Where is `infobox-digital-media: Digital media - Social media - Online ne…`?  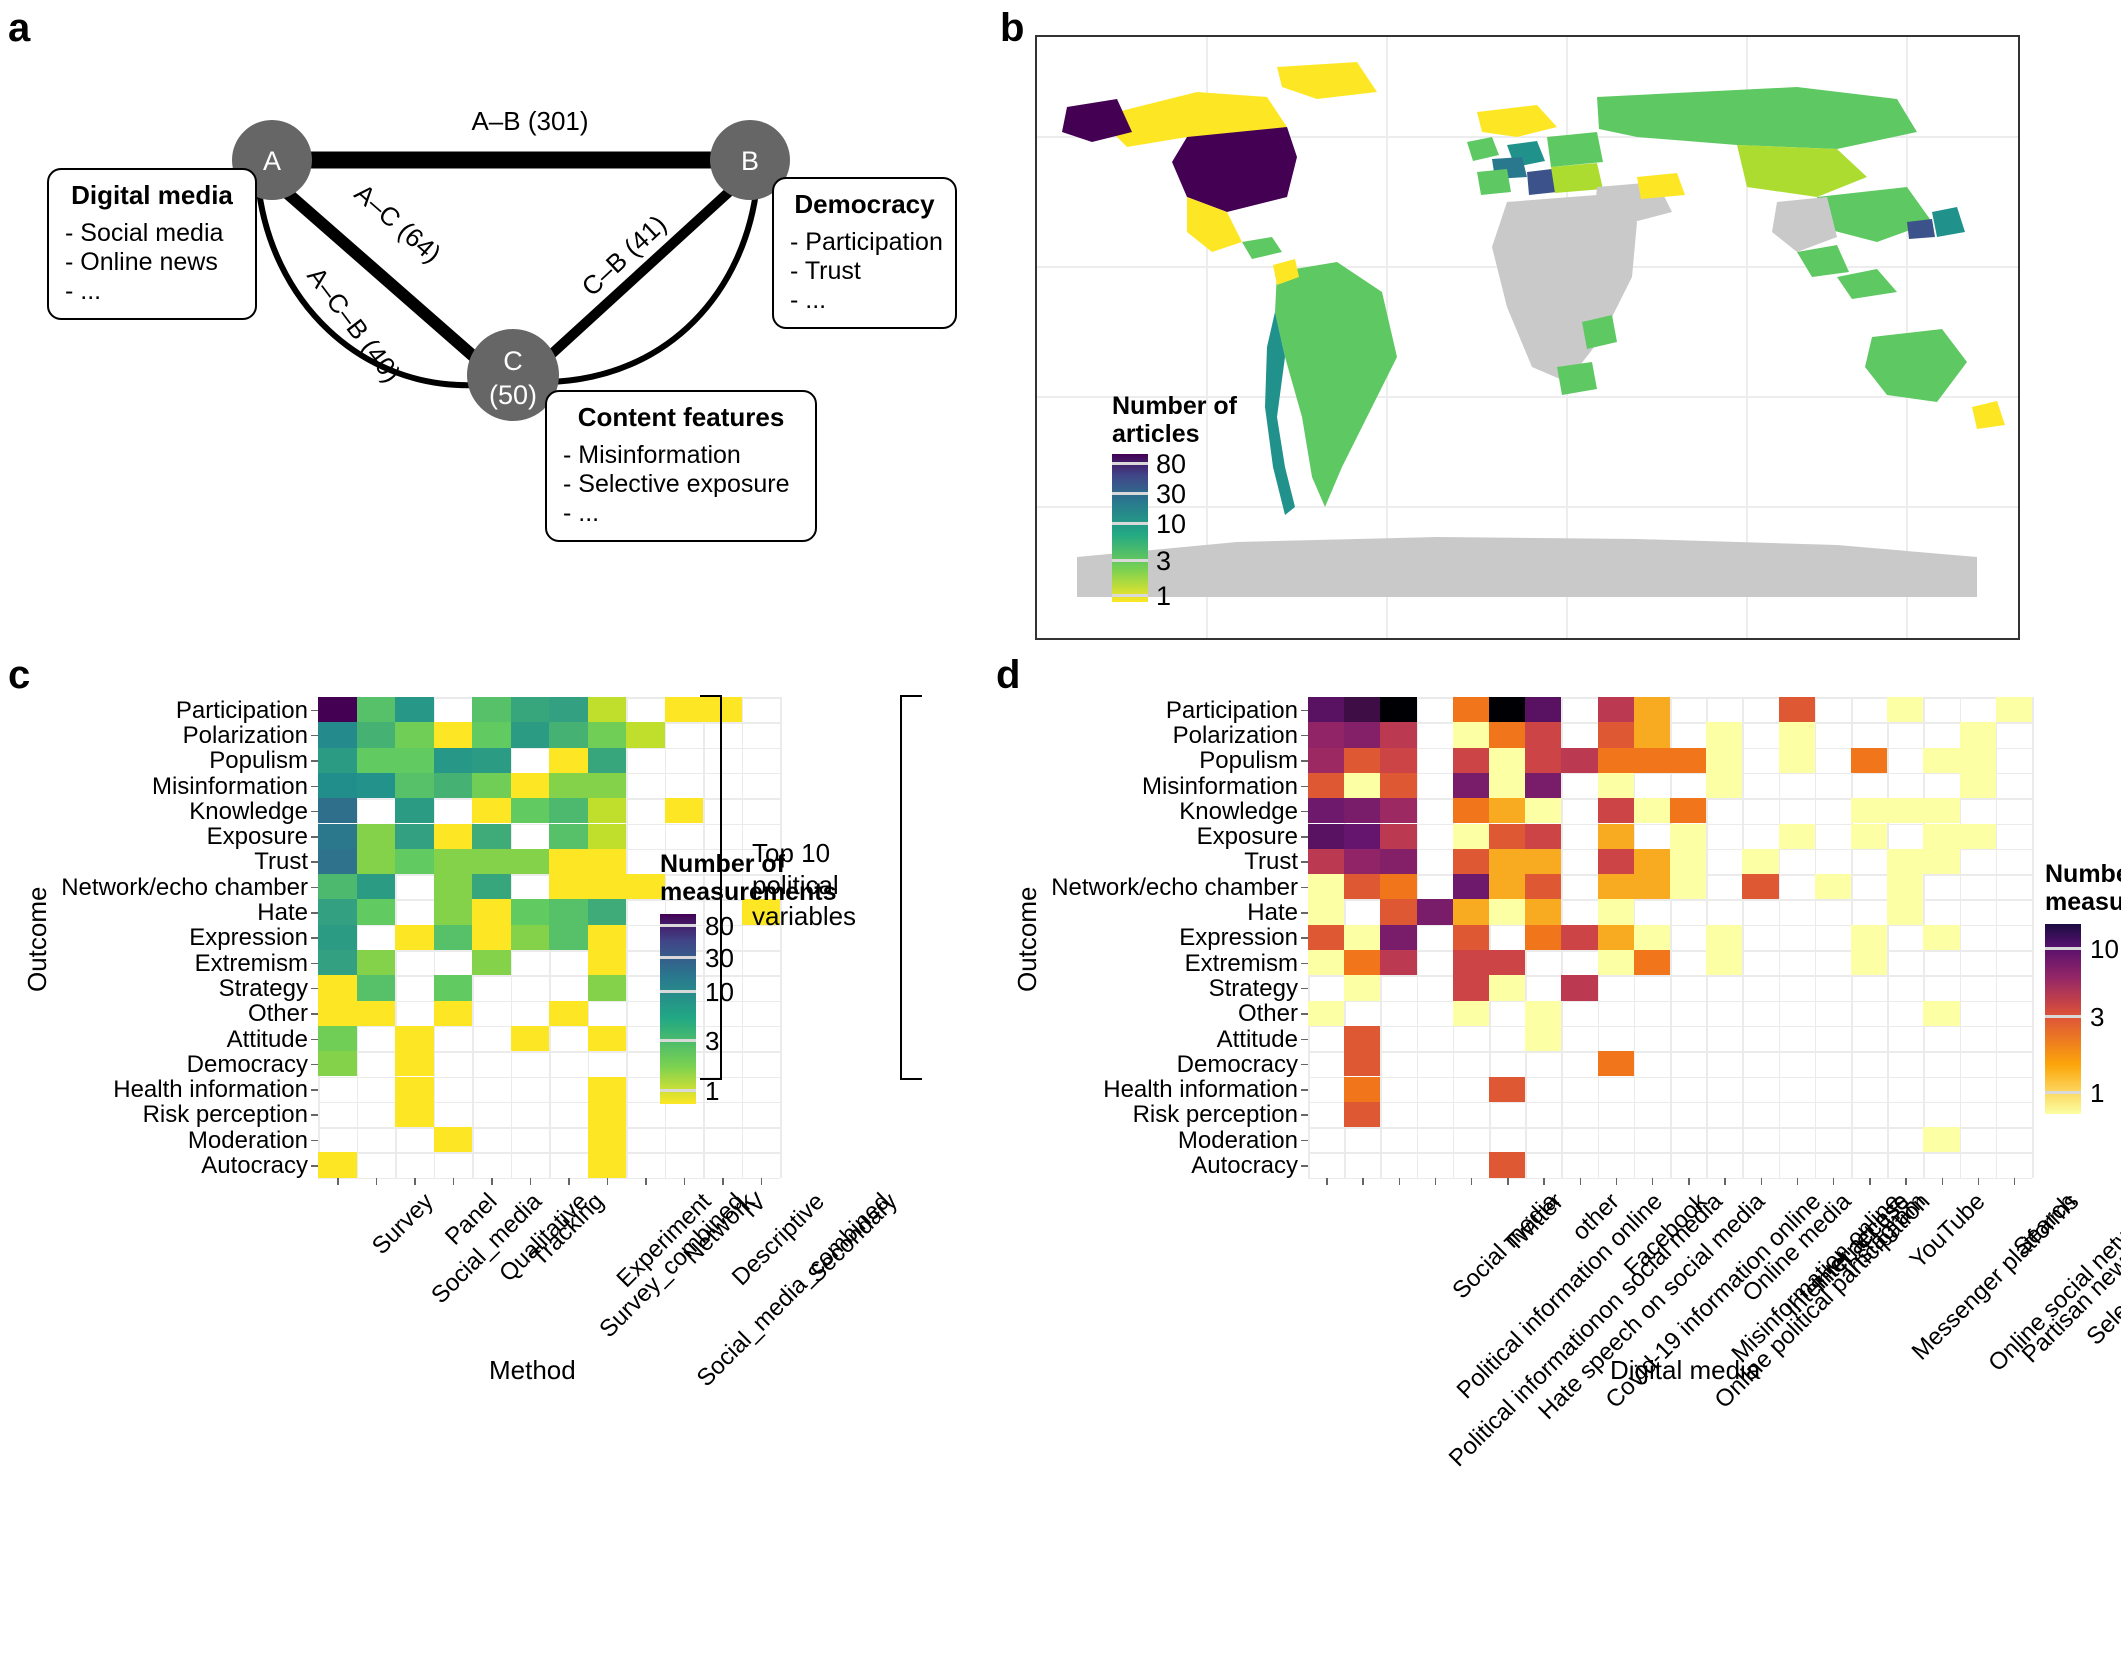 infobox-digital-media: Digital media - Social media - Online ne… is located at coordinates (152, 244).